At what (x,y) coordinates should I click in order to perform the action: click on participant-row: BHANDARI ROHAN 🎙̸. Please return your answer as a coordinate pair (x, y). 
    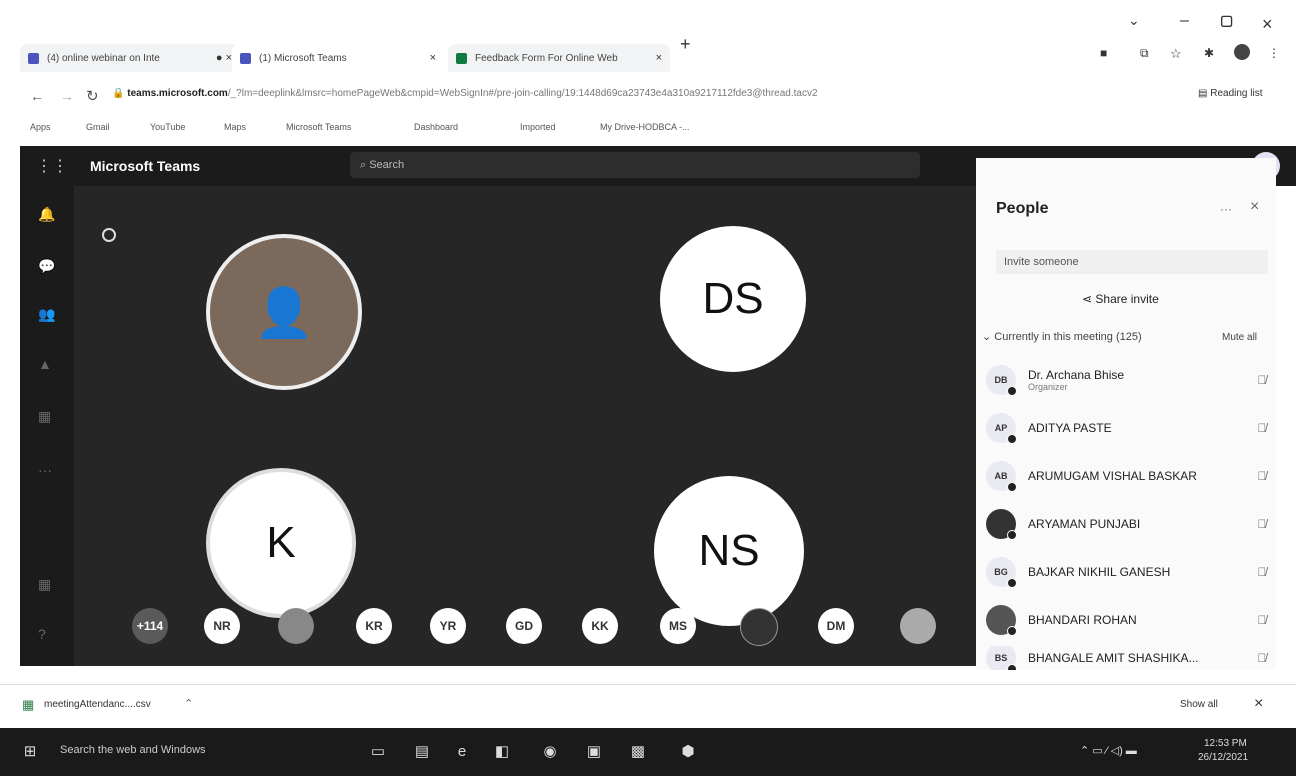
    Looking at the image, I should click on (1129, 620).